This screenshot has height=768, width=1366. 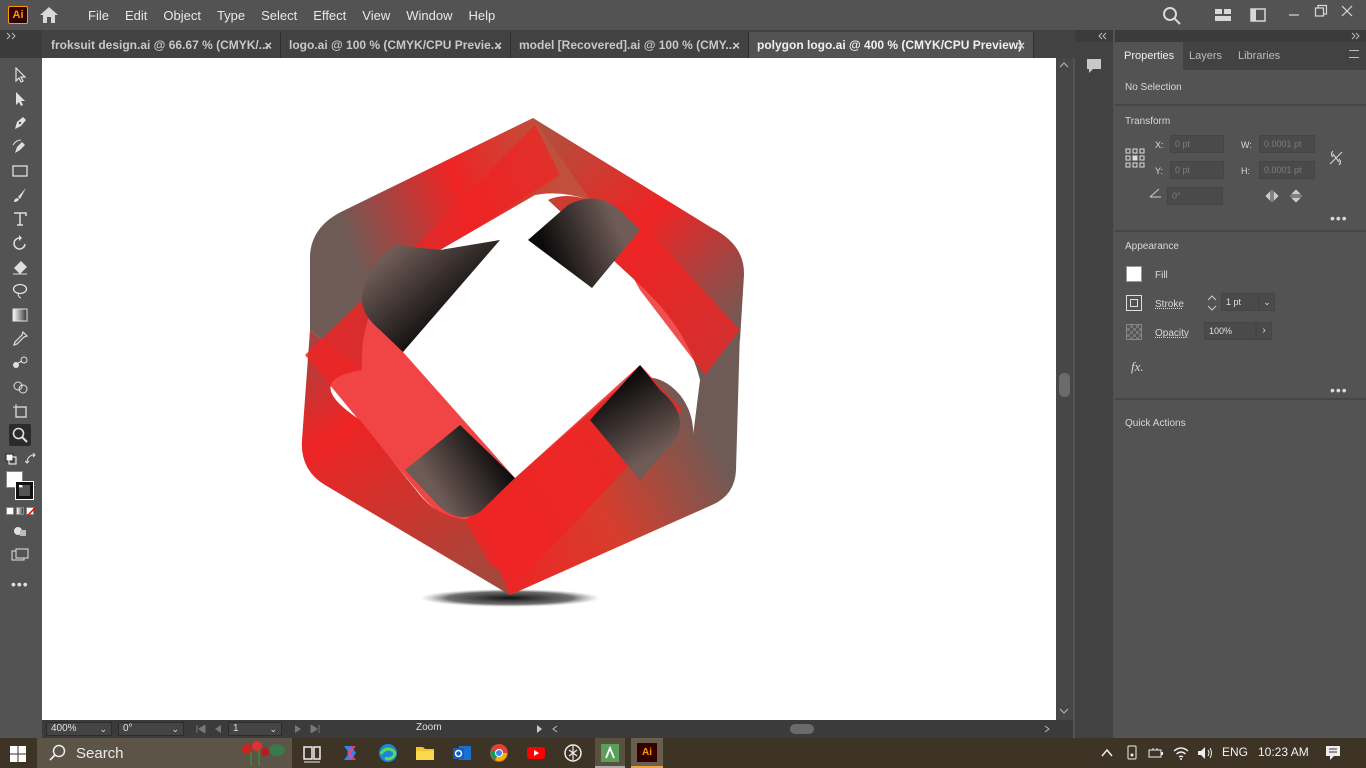 I want to click on stroke-color-swatch, so click(x=24, y=490).